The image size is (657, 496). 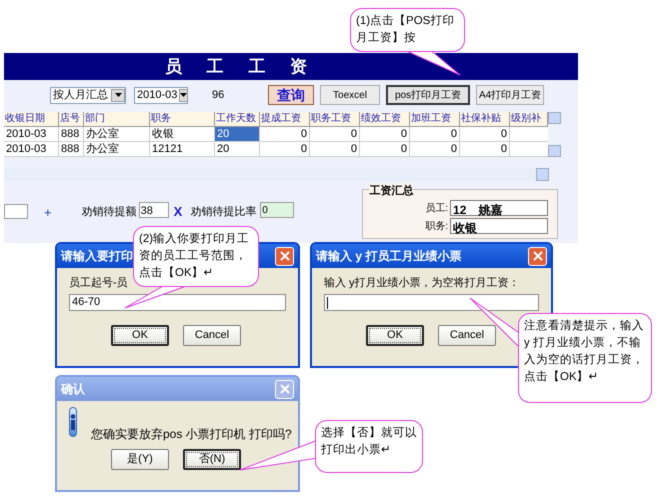 What do you see at coordinates (71, 149) in the screenshot?
I see `table-cell: 888` at bounding box center [71, 149].